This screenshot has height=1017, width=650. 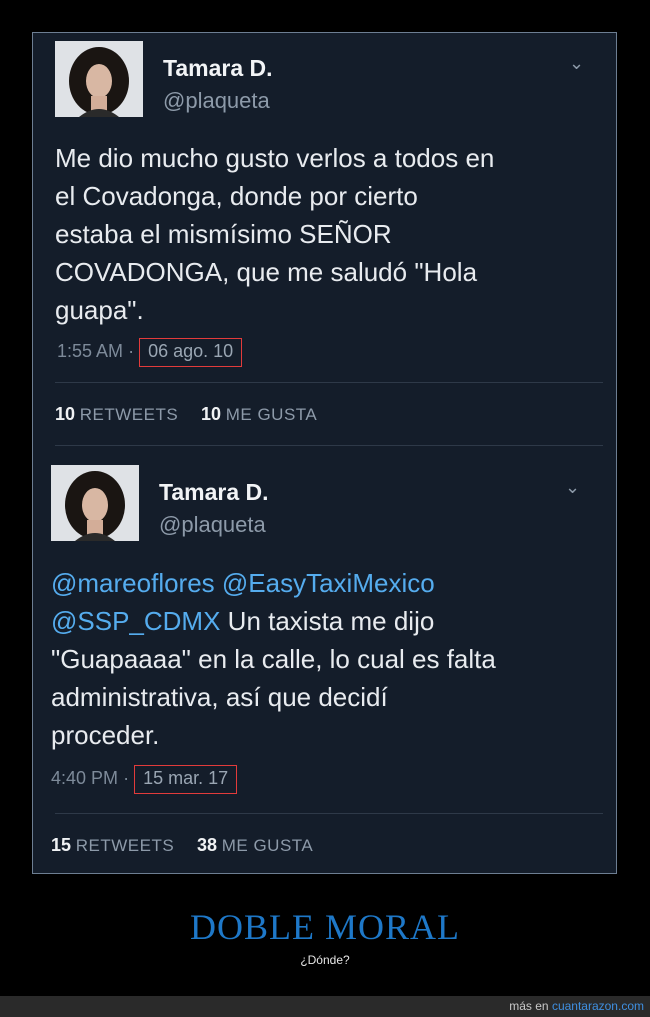 What do you see at coordinates (530, 1006) in the screenshot?
I see `footer-prefix: más en` at bounding box center [530, 1006].